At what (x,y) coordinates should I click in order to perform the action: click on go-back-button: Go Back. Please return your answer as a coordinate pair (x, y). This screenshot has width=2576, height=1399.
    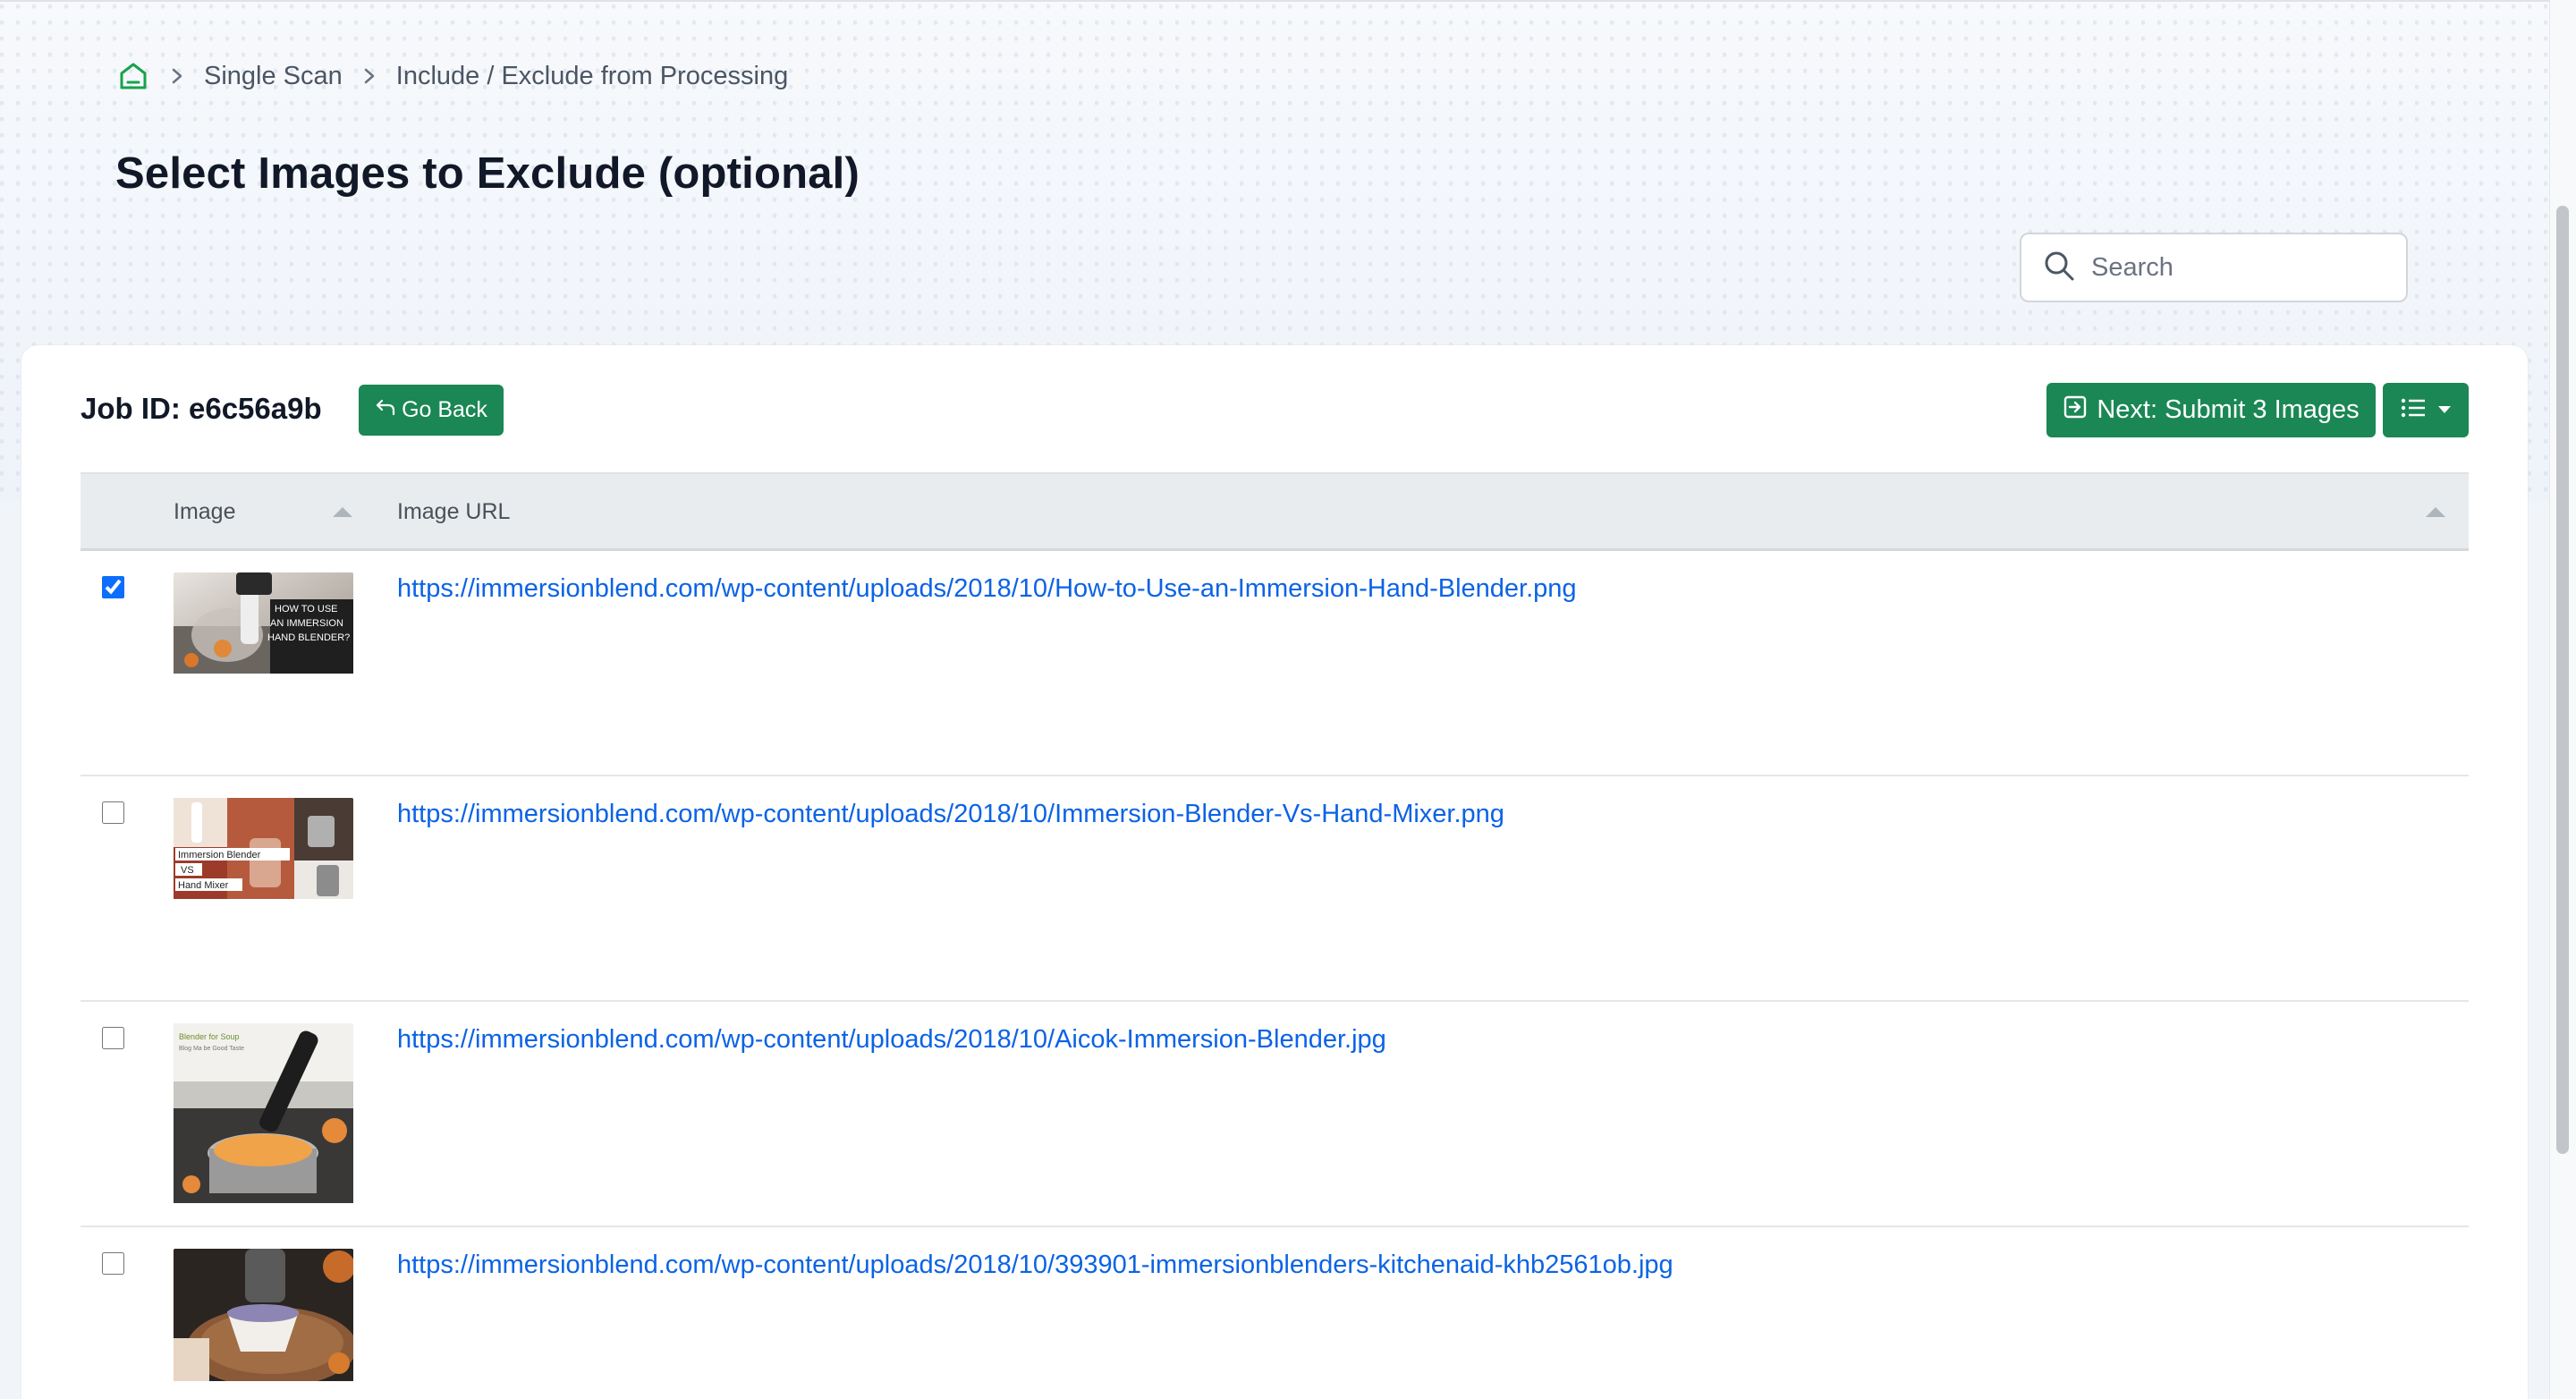
    Looking at the image, I should click on (431, 410).